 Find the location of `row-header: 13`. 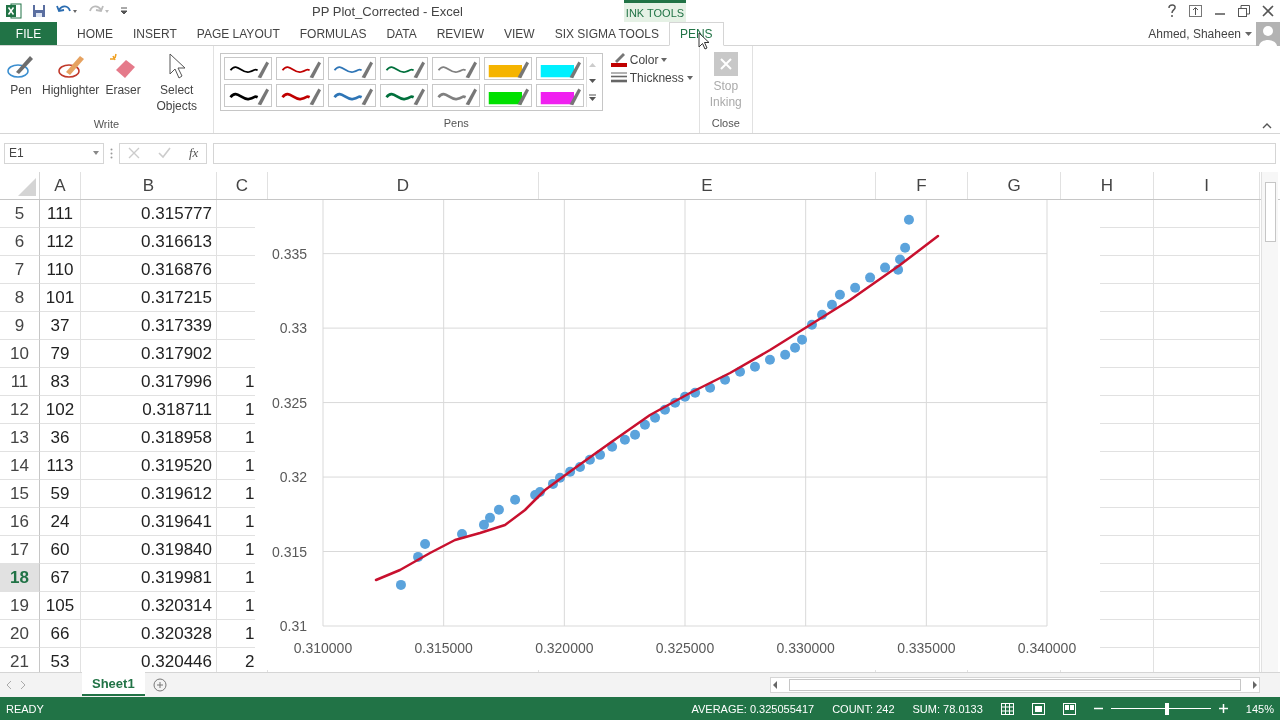

row-header: 13 is located at coordinates (20, 438).